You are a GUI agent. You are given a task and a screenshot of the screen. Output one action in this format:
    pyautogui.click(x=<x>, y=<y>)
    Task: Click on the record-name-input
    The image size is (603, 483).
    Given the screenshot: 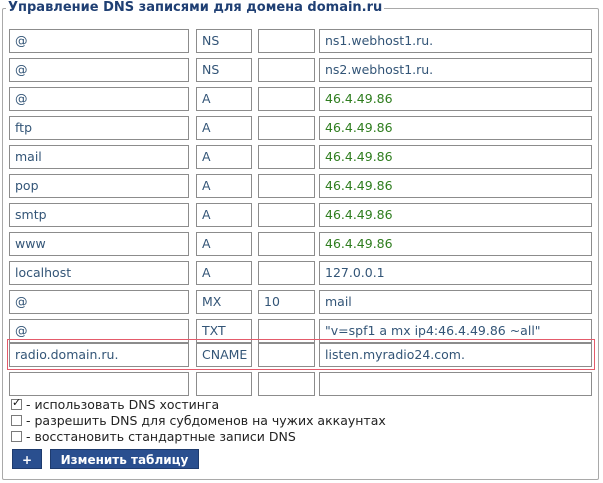 What is the action you would take?
    pyautogui.click(x=99, y=384)
    